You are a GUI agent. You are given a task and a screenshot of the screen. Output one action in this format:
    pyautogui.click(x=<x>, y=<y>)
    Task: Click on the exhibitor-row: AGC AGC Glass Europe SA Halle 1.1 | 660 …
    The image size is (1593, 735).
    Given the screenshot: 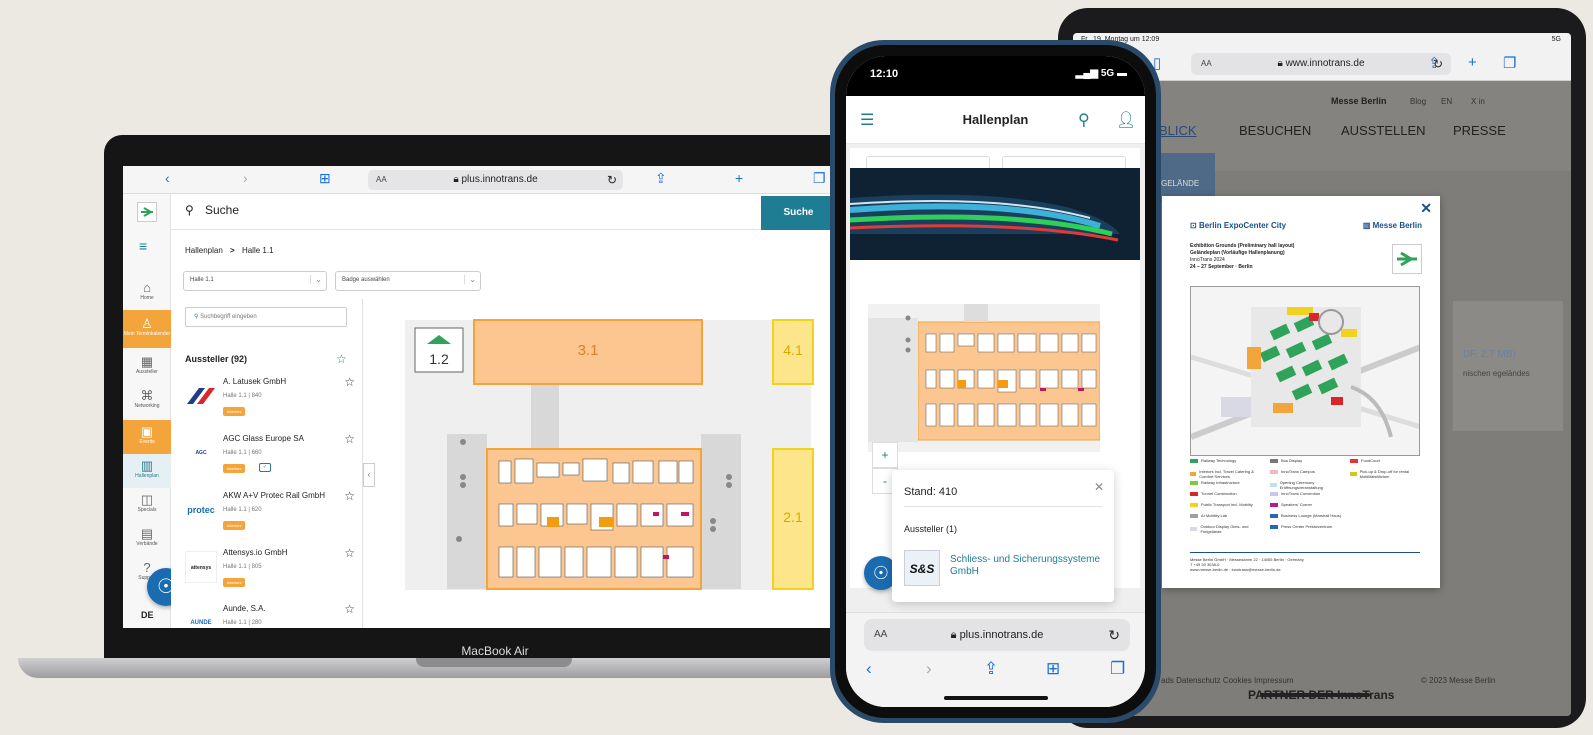 What is the action you would take?
    pyautogui.click(x=270, y=461)
    